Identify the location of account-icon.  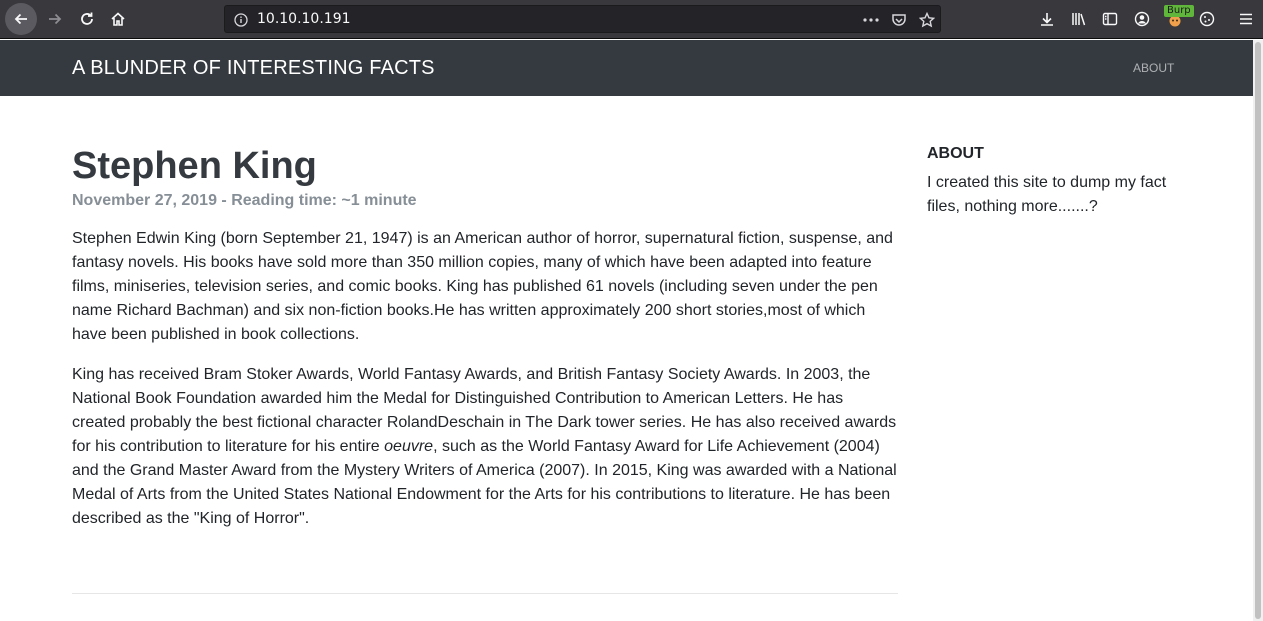
(1142, 19).